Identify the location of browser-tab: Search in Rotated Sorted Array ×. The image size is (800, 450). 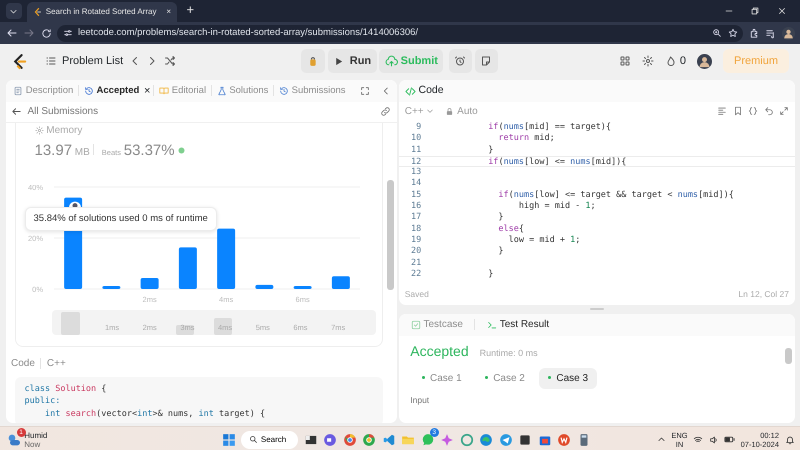
(102, 12).